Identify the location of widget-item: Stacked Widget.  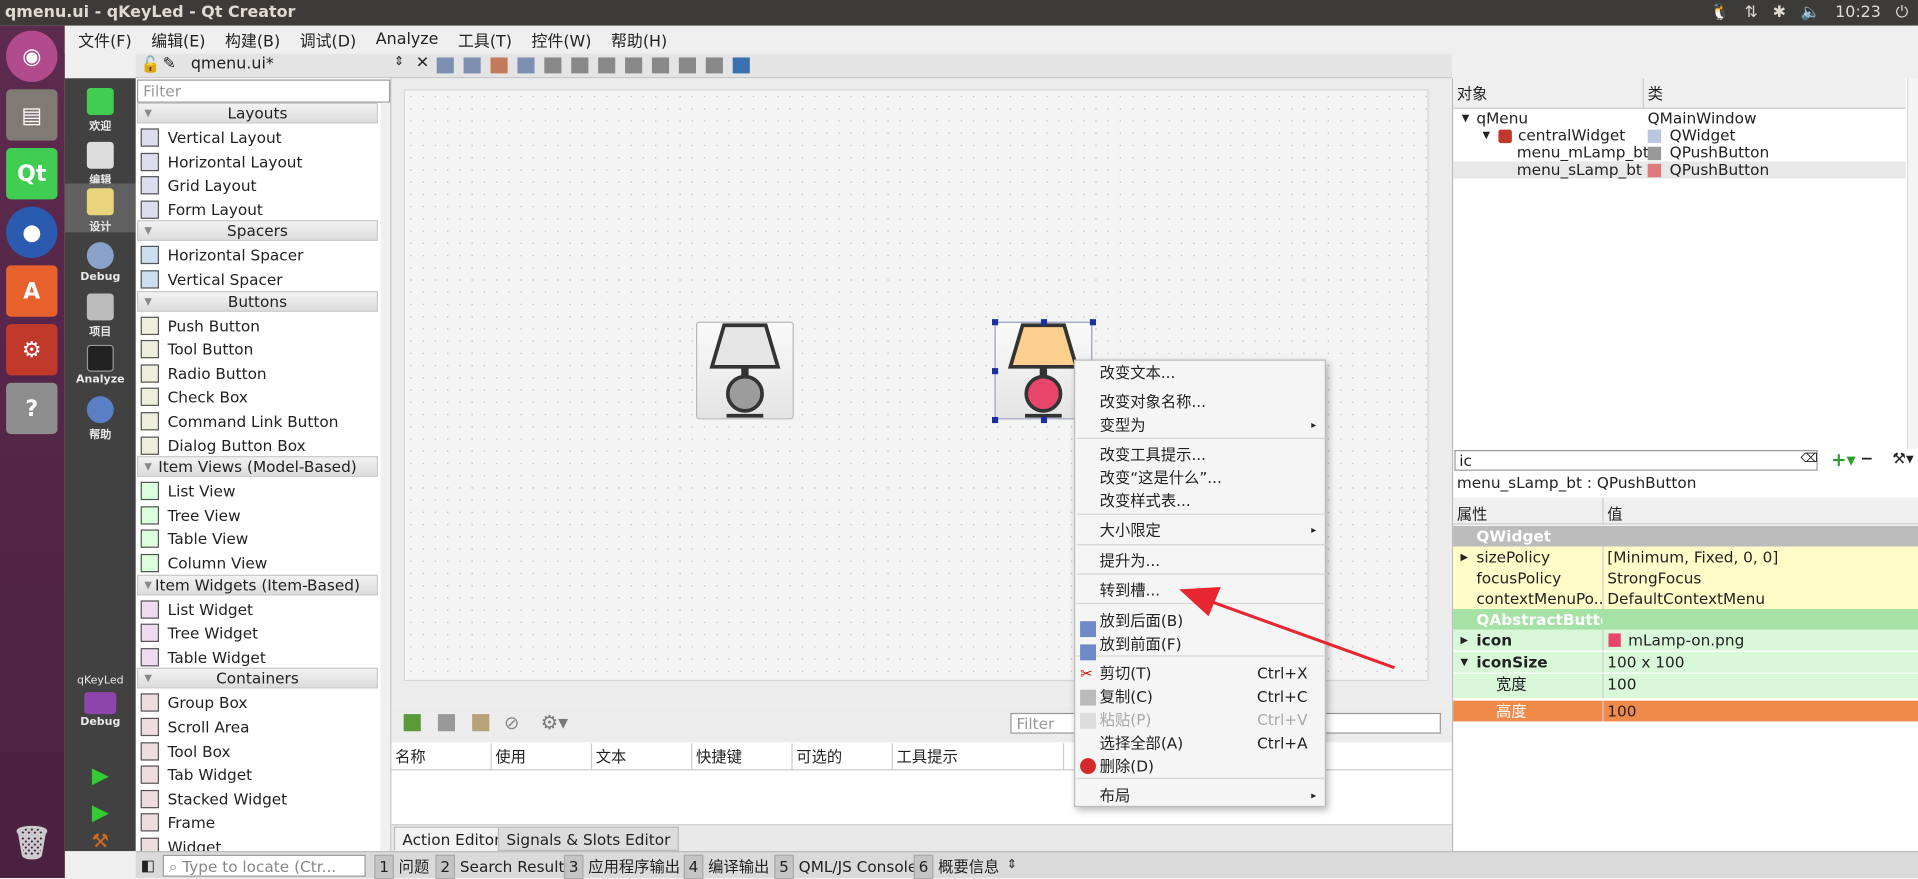
(213, 798).